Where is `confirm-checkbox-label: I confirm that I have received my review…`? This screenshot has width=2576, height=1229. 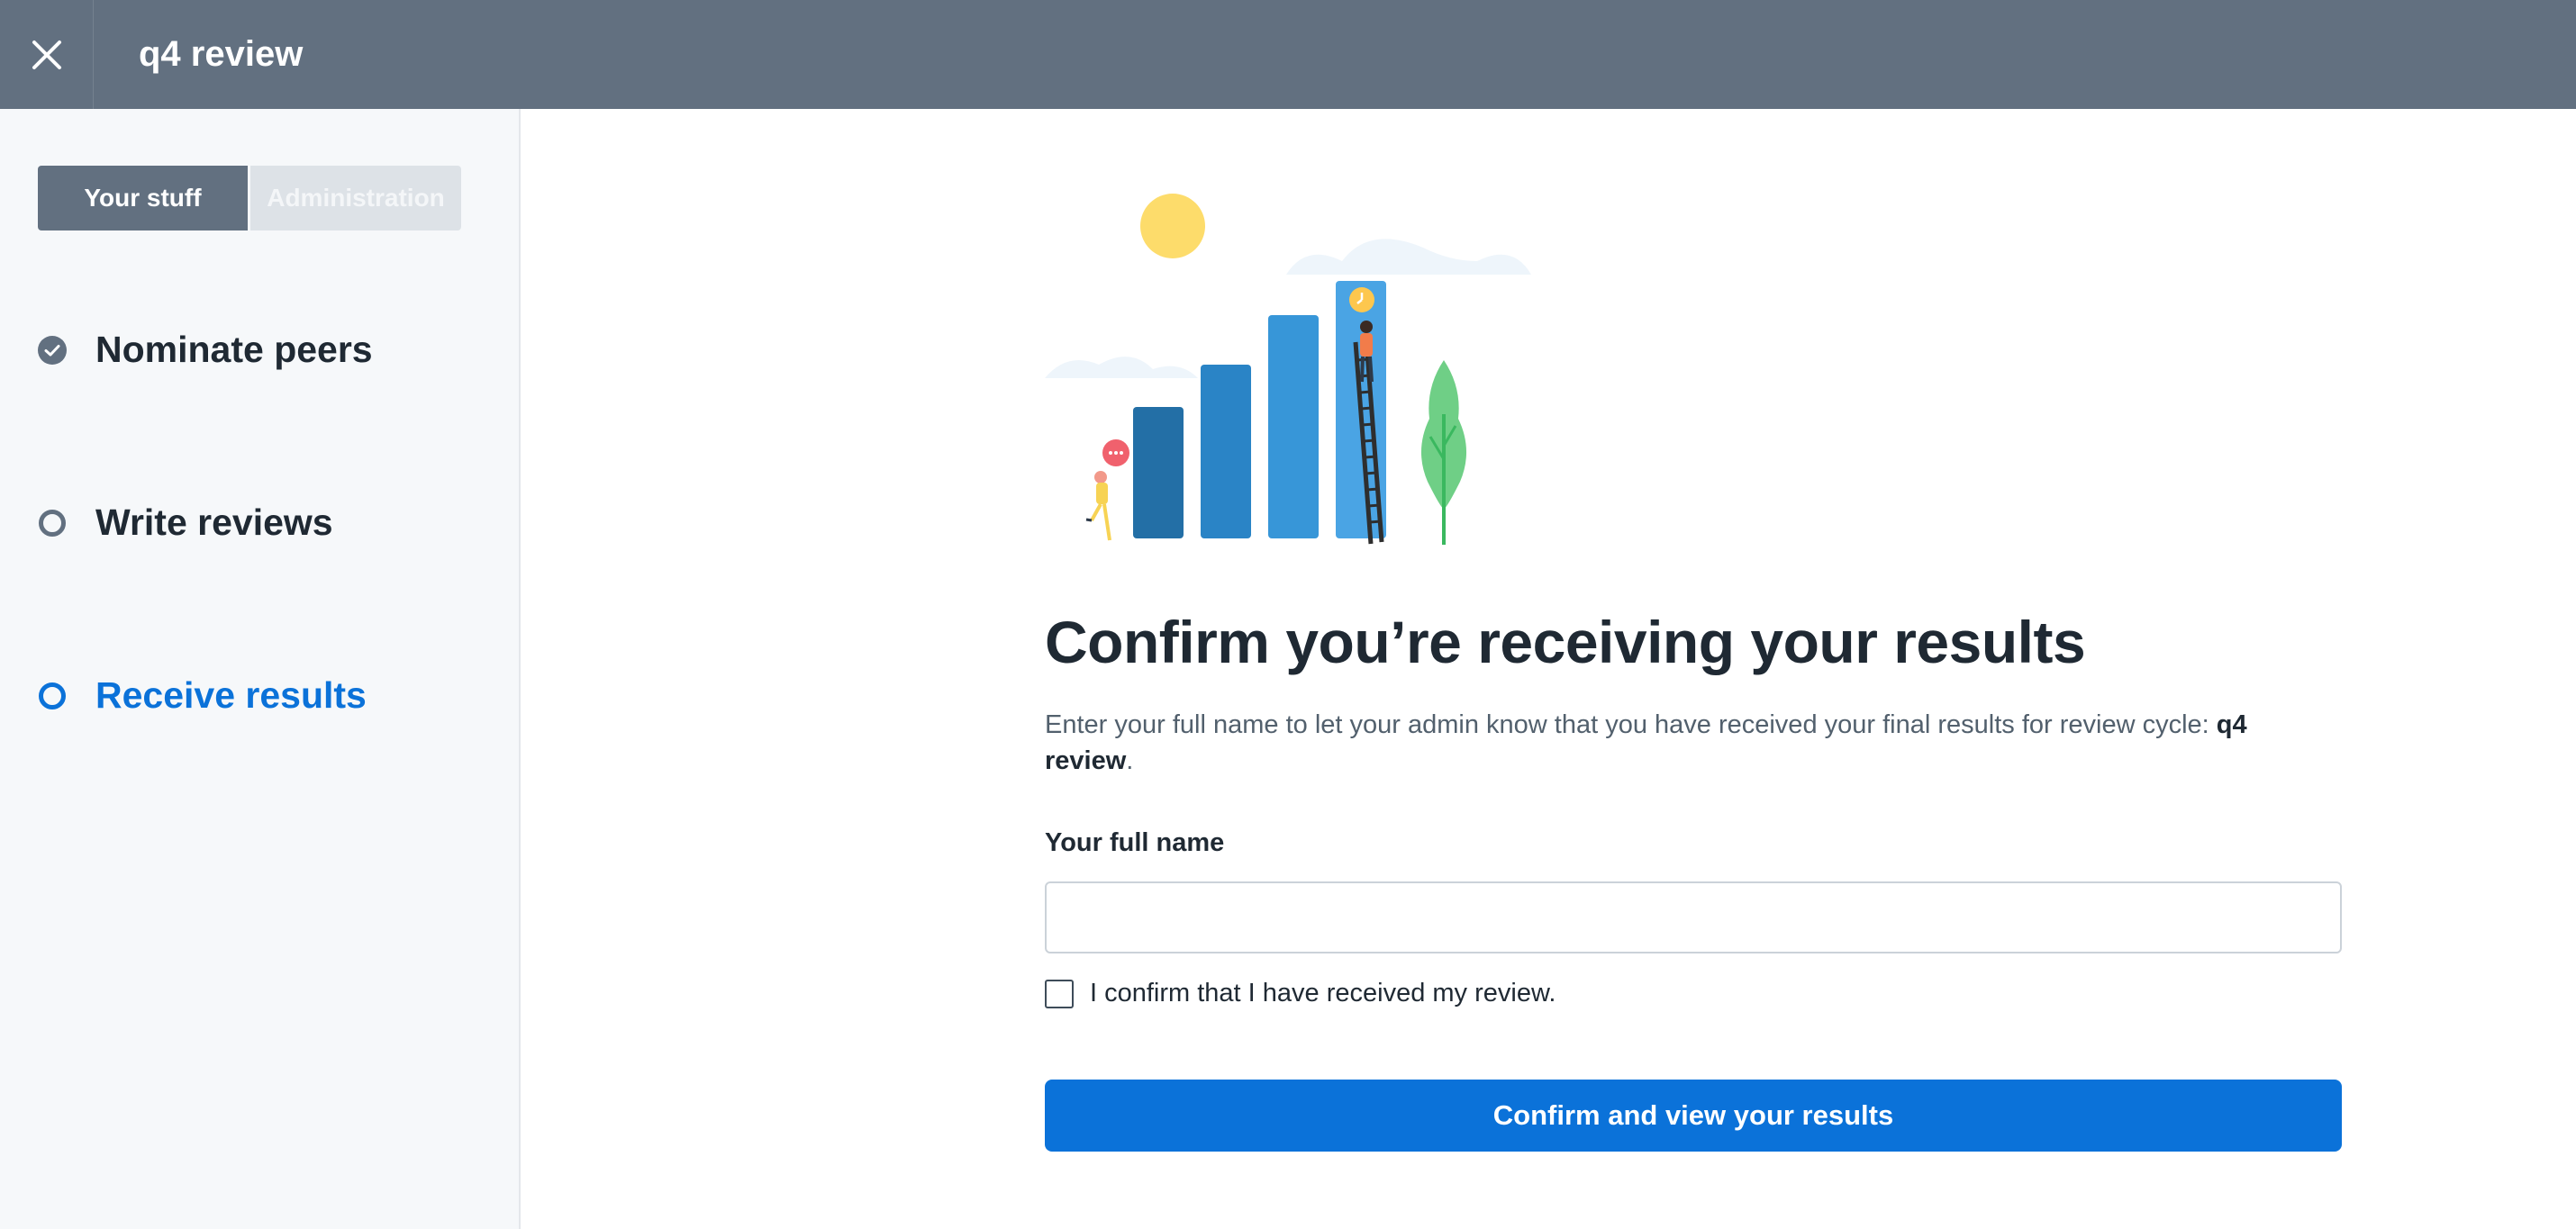
confirm-checkbox-label: I confirm that I have received my review… is located at coordinates (1323, 993).